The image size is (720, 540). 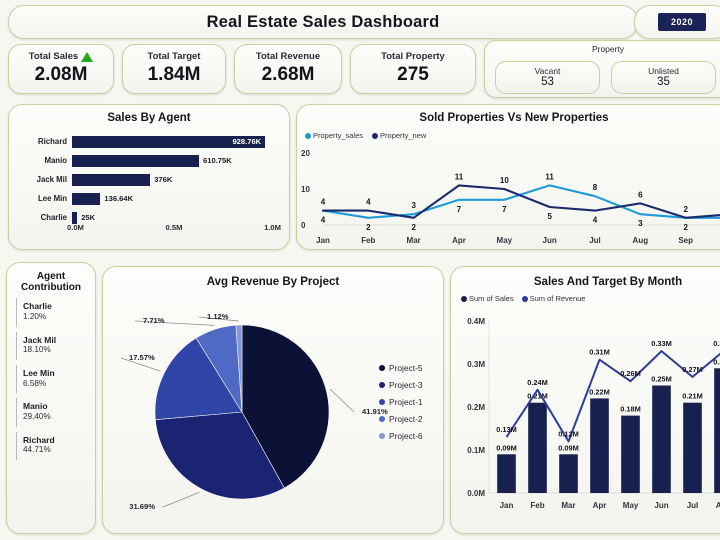 I want to click on kpi-total-target: Total Target 1.84M, so click(x=174, y=69).